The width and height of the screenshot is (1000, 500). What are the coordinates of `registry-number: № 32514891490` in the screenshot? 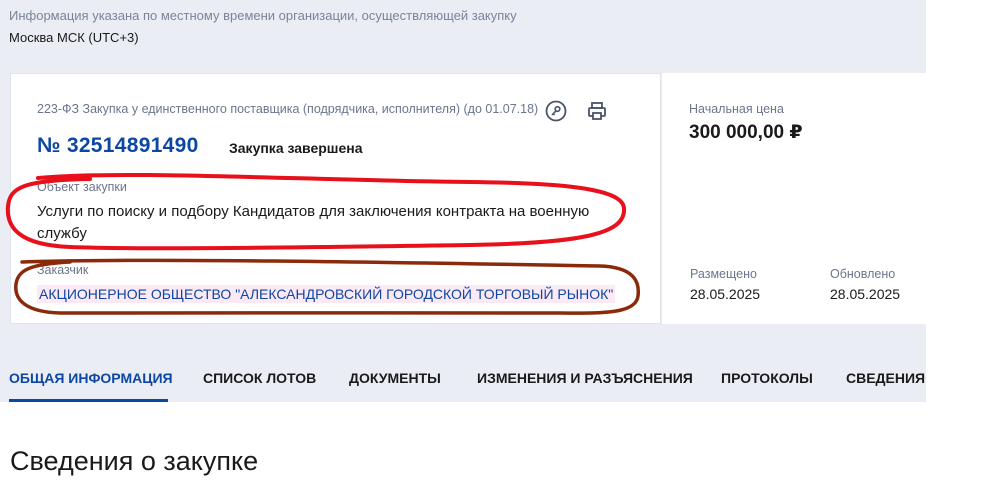 It's located at (118, 146).